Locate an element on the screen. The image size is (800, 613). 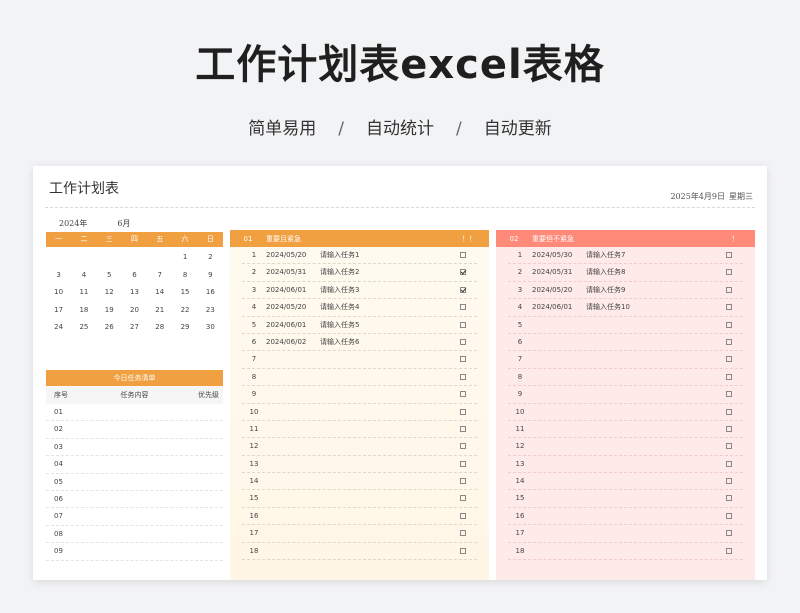
task-row: 17 is located at coordinates (359, 534).